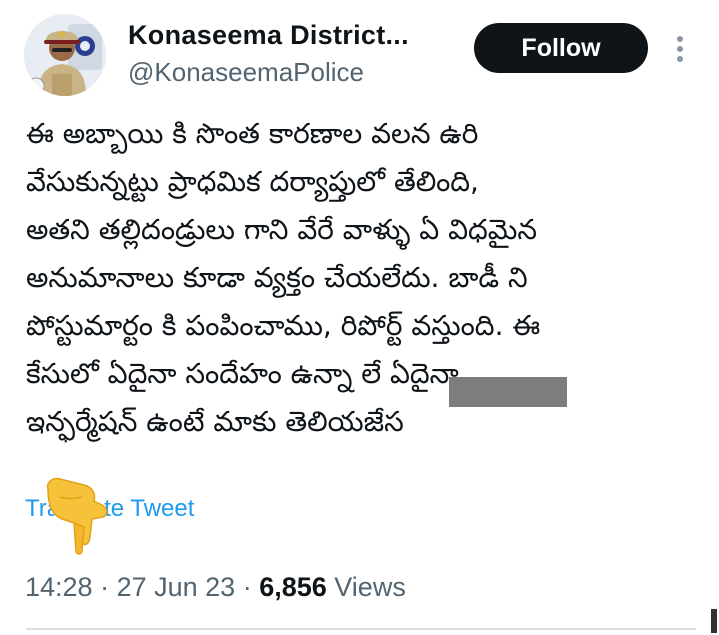 Image resolution: width=719 pixels, height=635 pixels. Describe the element at coordinates (252, 133) in the screenshot. I see `tweet-line: ఈ అబ్బాయి కి సొంత కారణాల వలన ఉరి` at that location.